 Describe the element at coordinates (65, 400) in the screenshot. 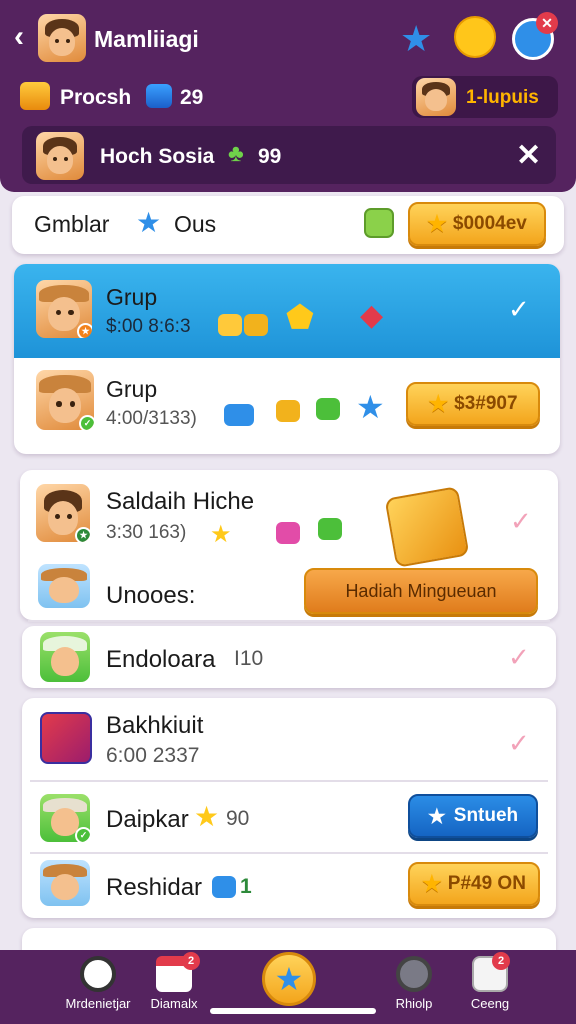

I see `group-avatar: ✓` at that location.